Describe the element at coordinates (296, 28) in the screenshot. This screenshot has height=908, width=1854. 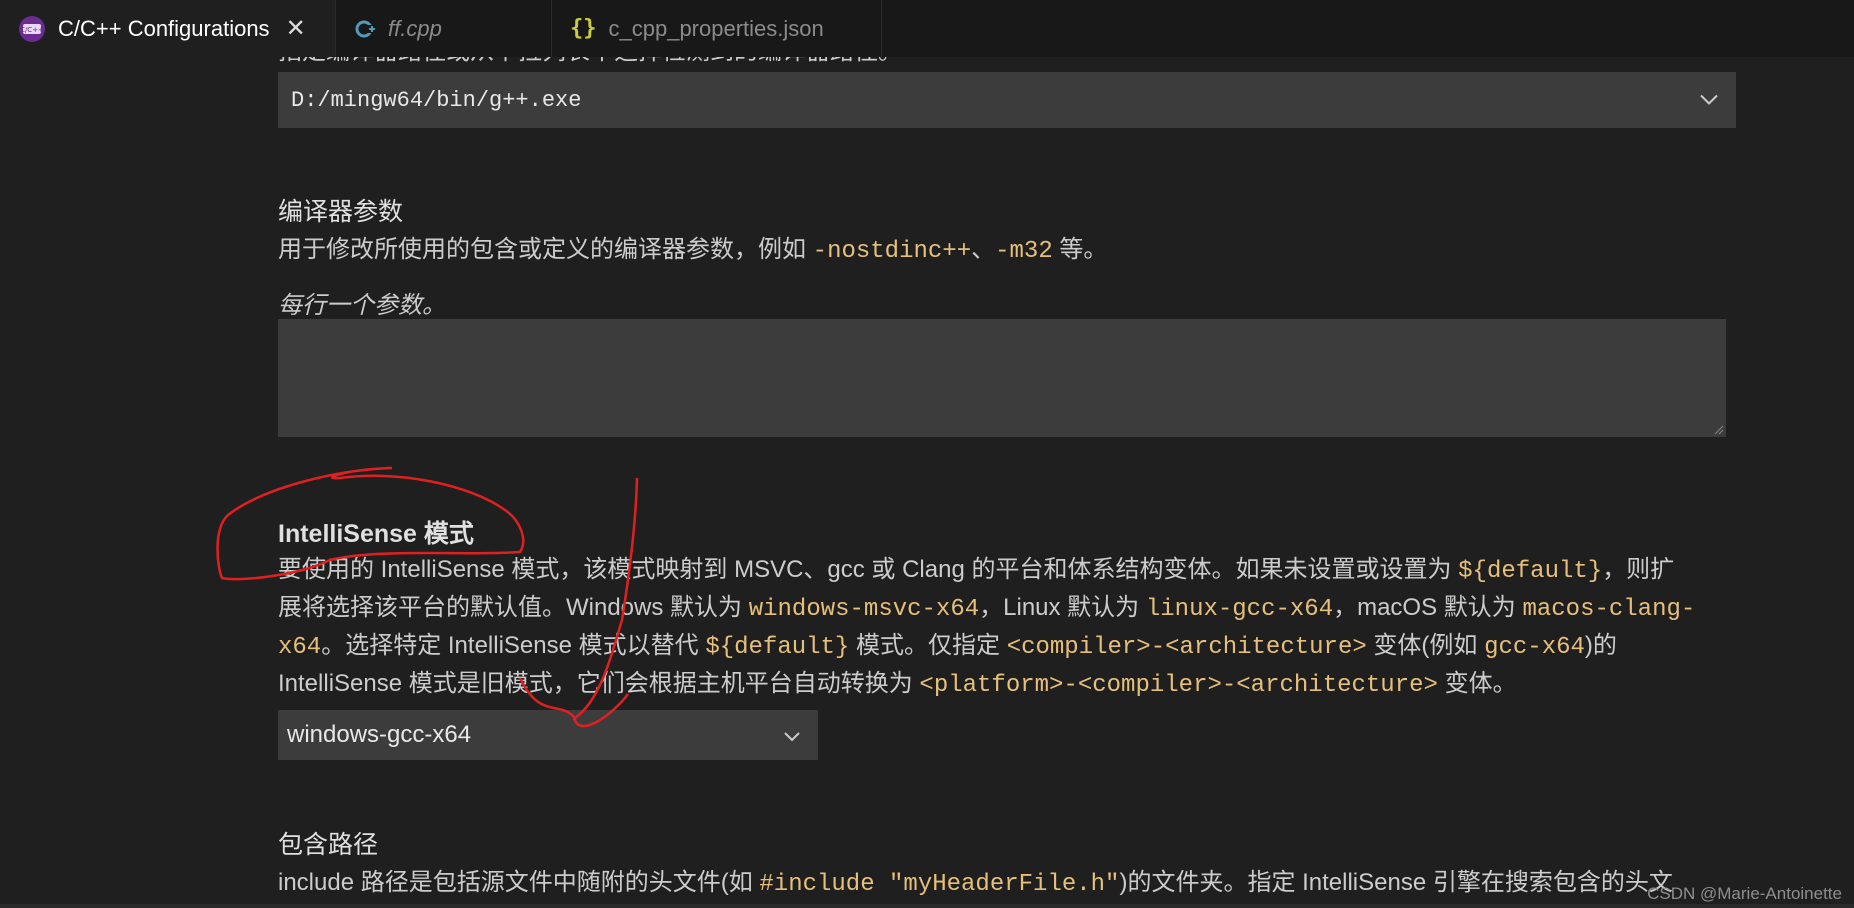
I see `close-tab-icon: ✕` at that location.